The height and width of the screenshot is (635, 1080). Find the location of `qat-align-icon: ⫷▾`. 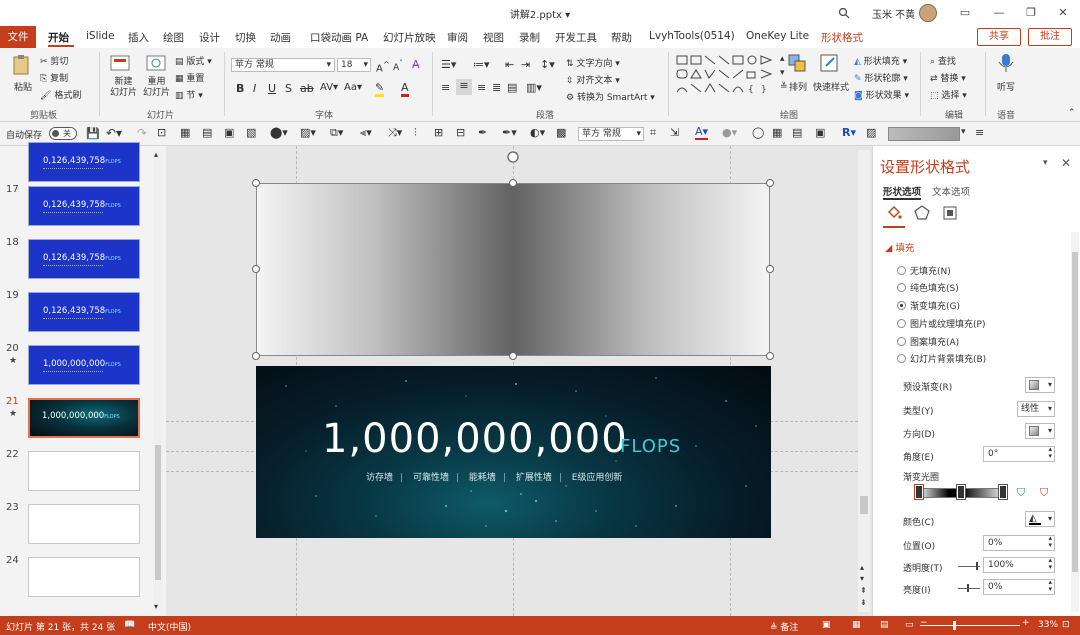

qat-align-icon: ⫷▾ is located at coordinates (366, 133).